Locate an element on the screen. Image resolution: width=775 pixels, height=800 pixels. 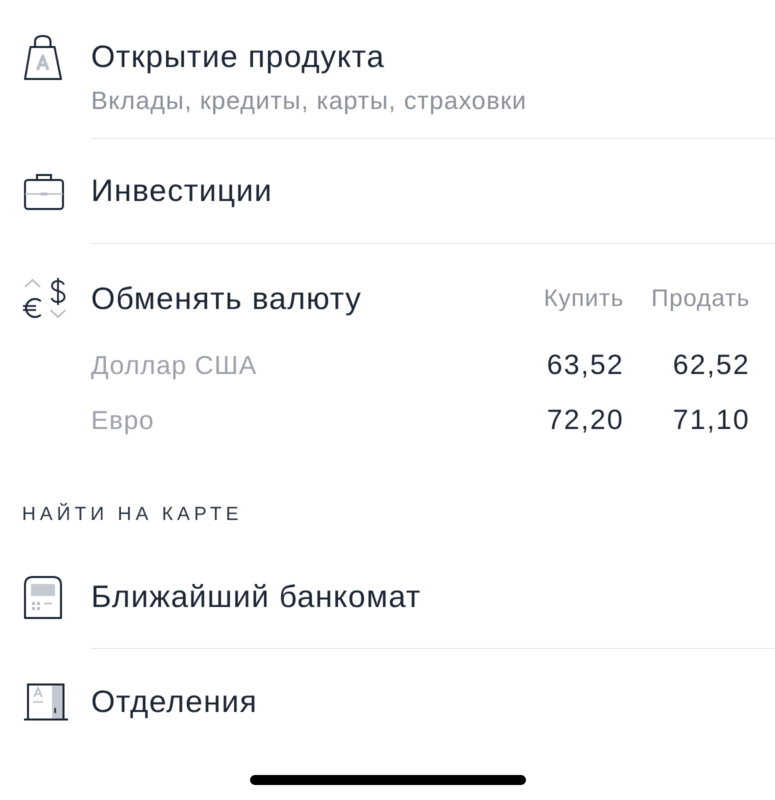
currency-name: Доллар США is located at coordinates (174, 365).